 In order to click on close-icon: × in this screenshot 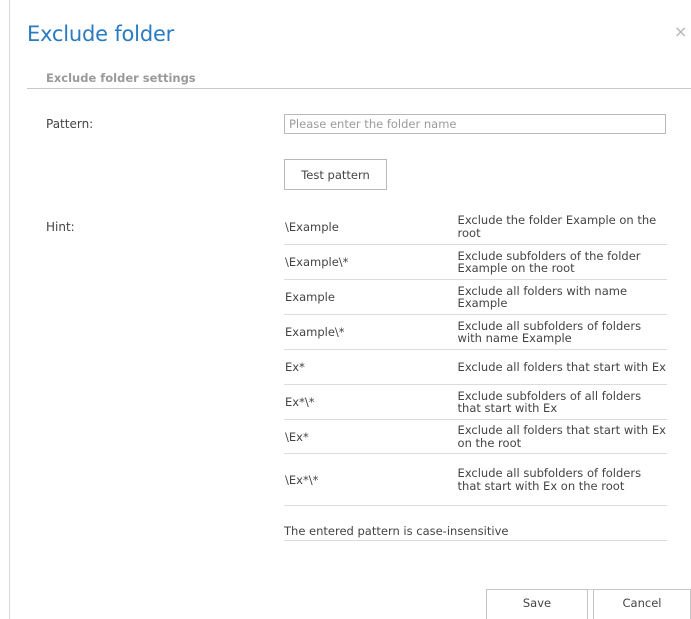, I will do `click(680, 32)`.